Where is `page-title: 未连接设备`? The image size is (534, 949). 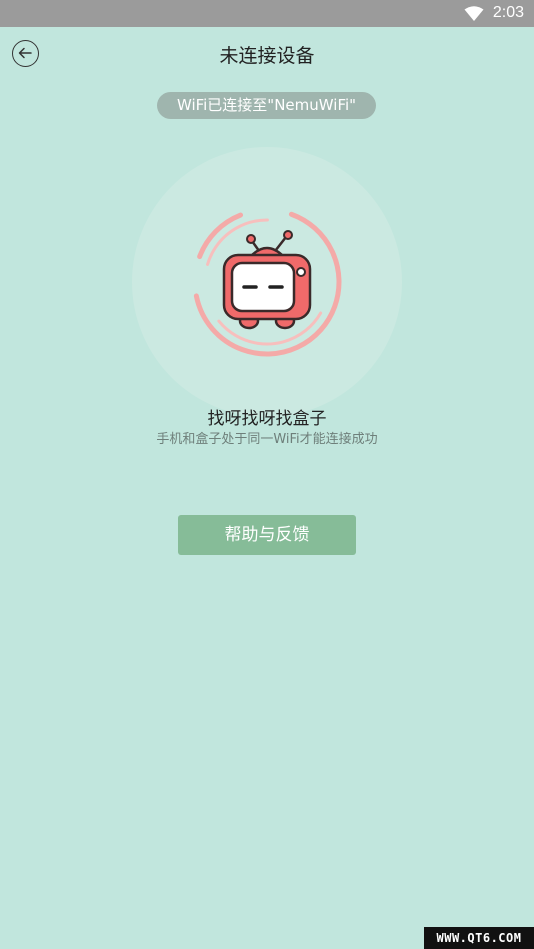
page-title: 未连接设备 is located at coordinates (267, 56).